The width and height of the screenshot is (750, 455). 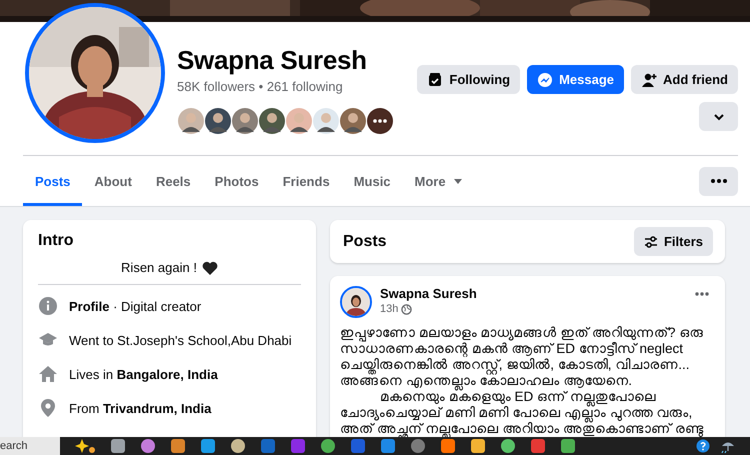 What do you see at coordinates (438, 181) in the screenshot?
I see `profile-tab: More` at bounding box center [438, 181].